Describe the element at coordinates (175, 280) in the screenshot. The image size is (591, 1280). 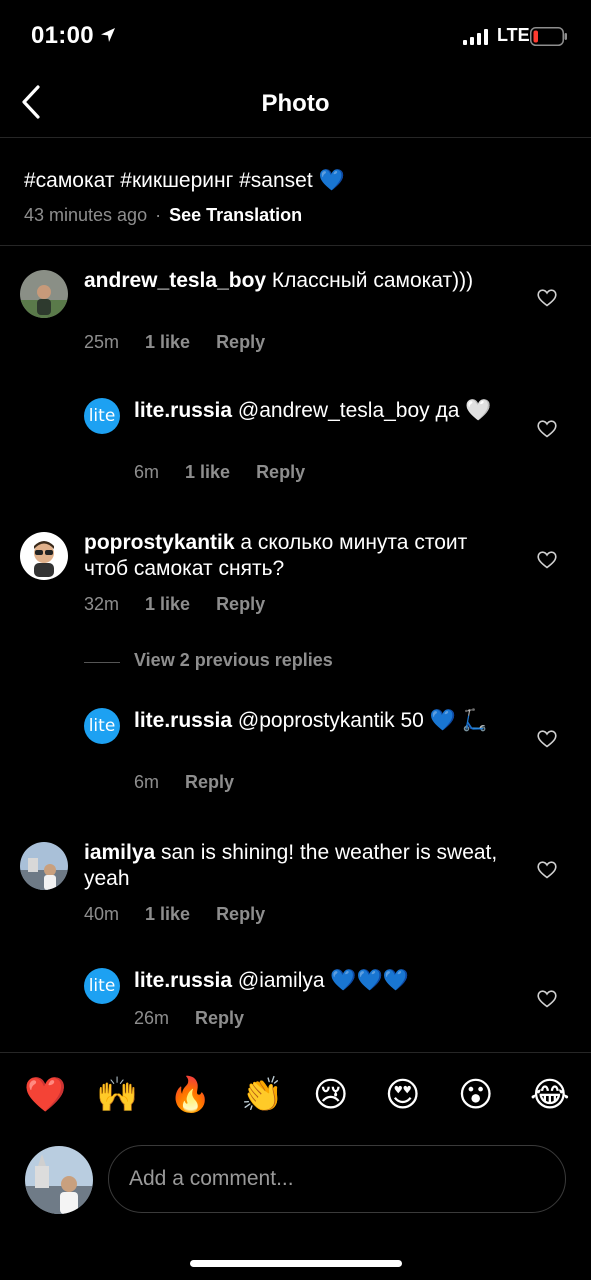
I see `comment-username: andrew_tesla_boy` at that location.